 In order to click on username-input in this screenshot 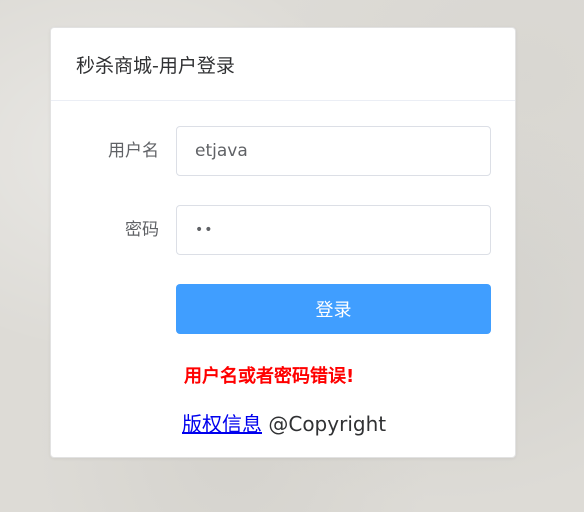, I will do `click(333, 151)`.